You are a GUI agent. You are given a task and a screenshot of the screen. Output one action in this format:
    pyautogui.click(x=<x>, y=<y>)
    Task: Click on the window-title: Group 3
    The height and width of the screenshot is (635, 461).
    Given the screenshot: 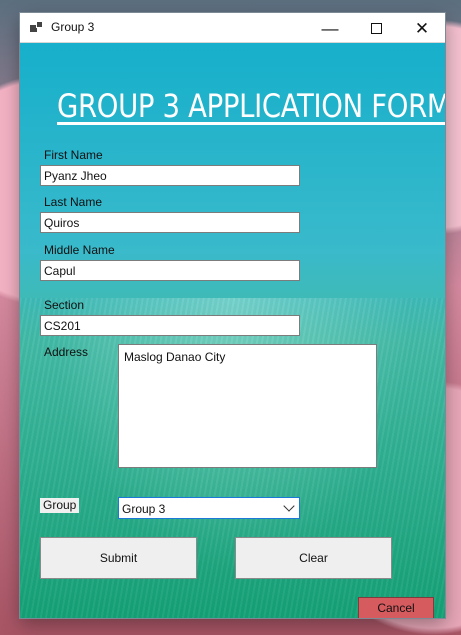 What is the action you would take?
    pyautogui.click(x=73, y=27)
    